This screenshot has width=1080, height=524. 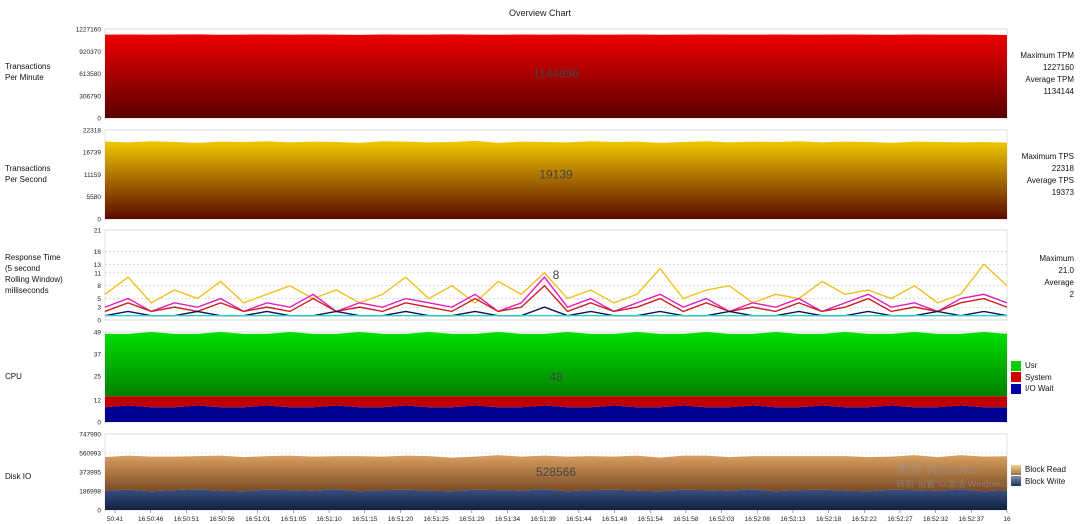 I want to click on x-tick-label: 16:52:08, so click(x=758, y=519).